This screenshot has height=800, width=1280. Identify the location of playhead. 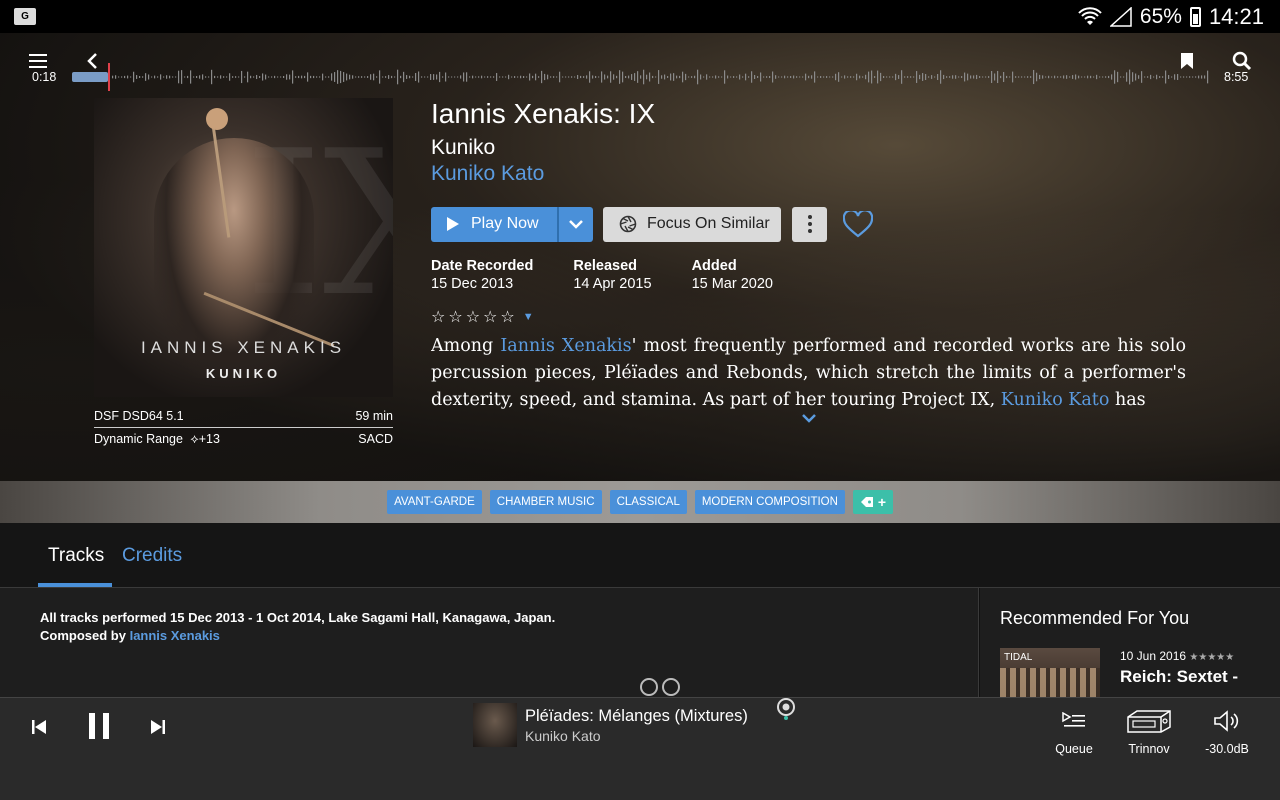
(109, 77).